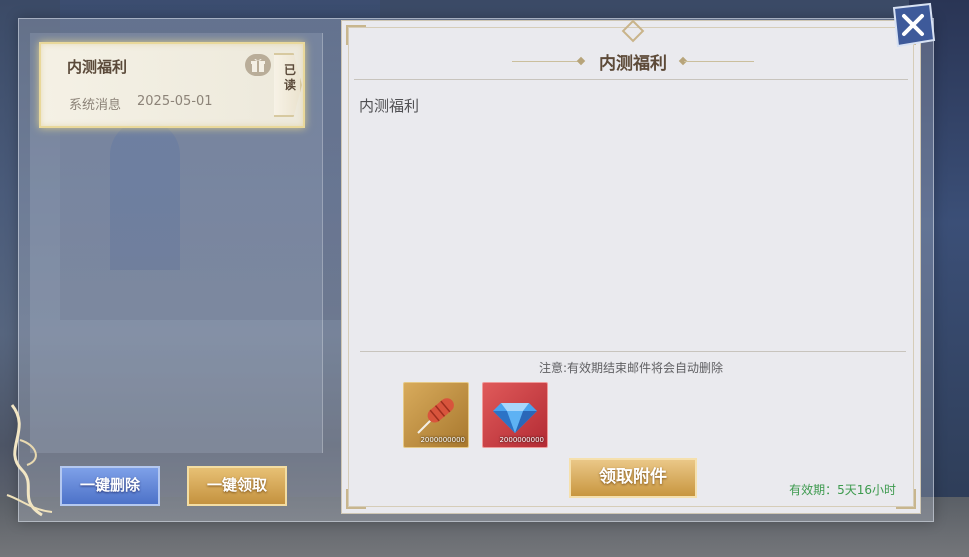 The image size is (969, 557). I want to click on gift-icon, so click(258, 65).